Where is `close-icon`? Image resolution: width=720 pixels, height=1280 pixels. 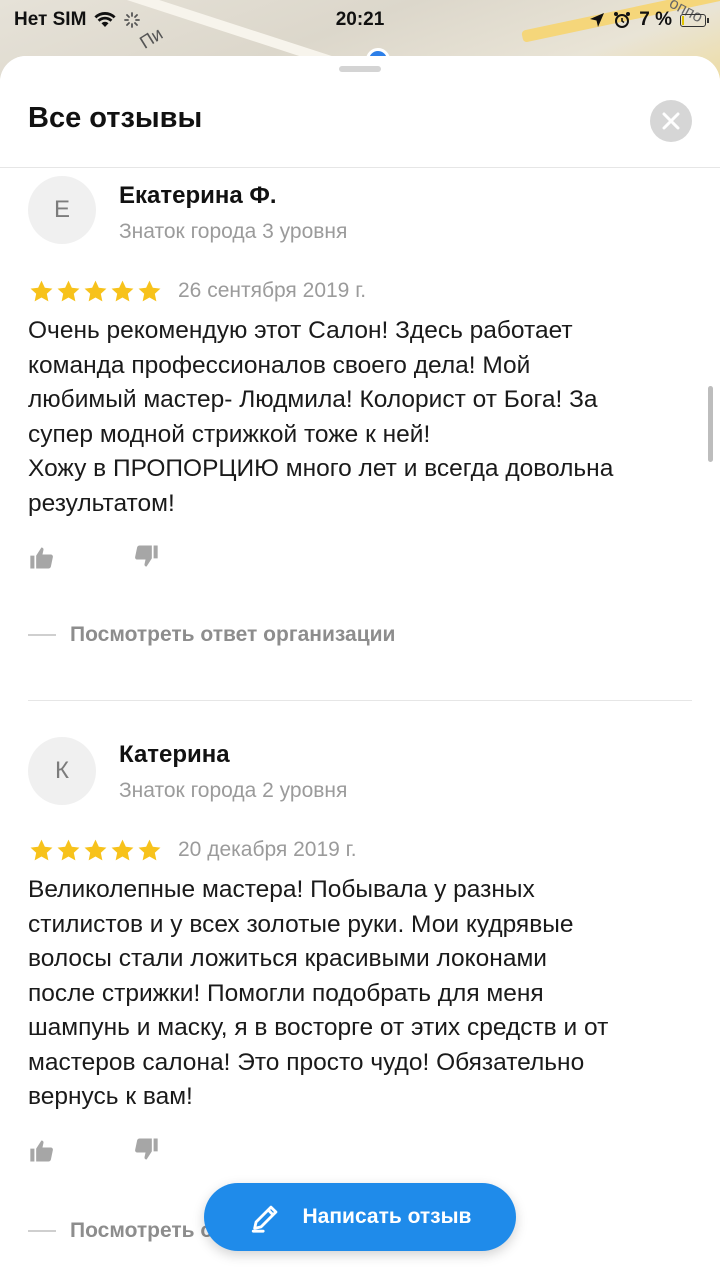
close-icon is located at coordinates (671, 121).